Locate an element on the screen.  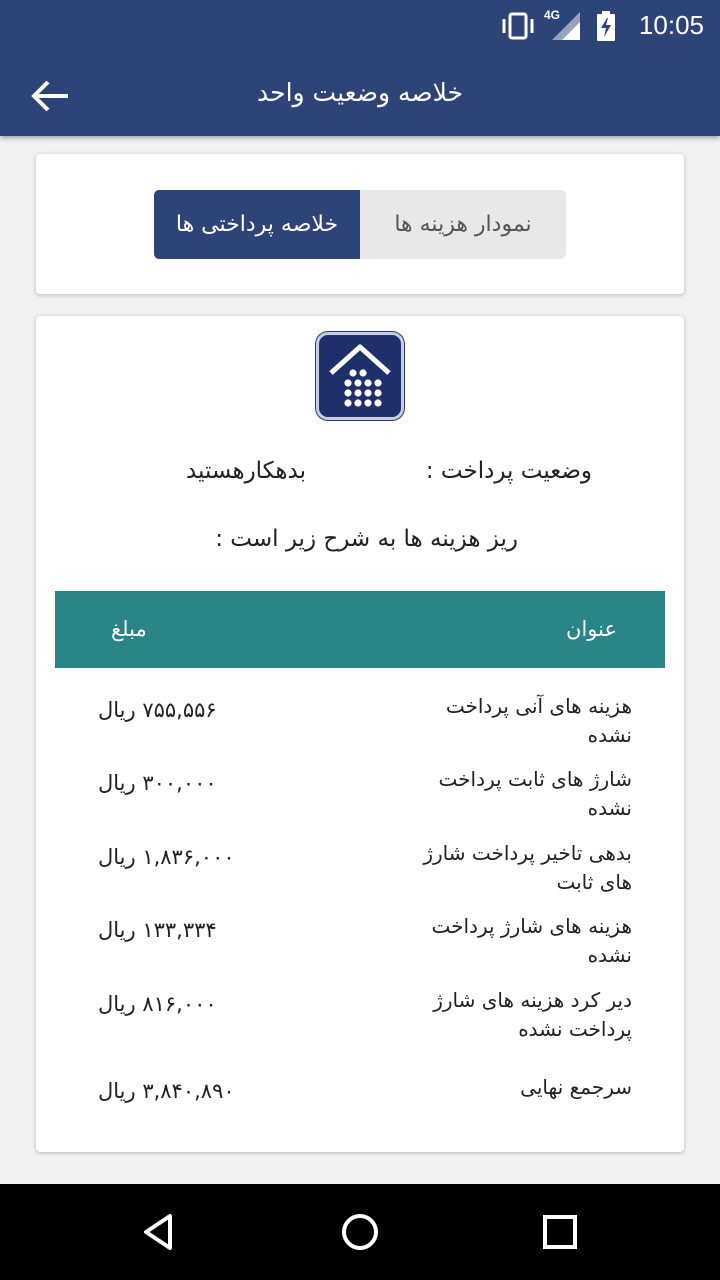
row-amount: ۷۵۵,۵۵۶ ریال is located at coordinates (157, 710).